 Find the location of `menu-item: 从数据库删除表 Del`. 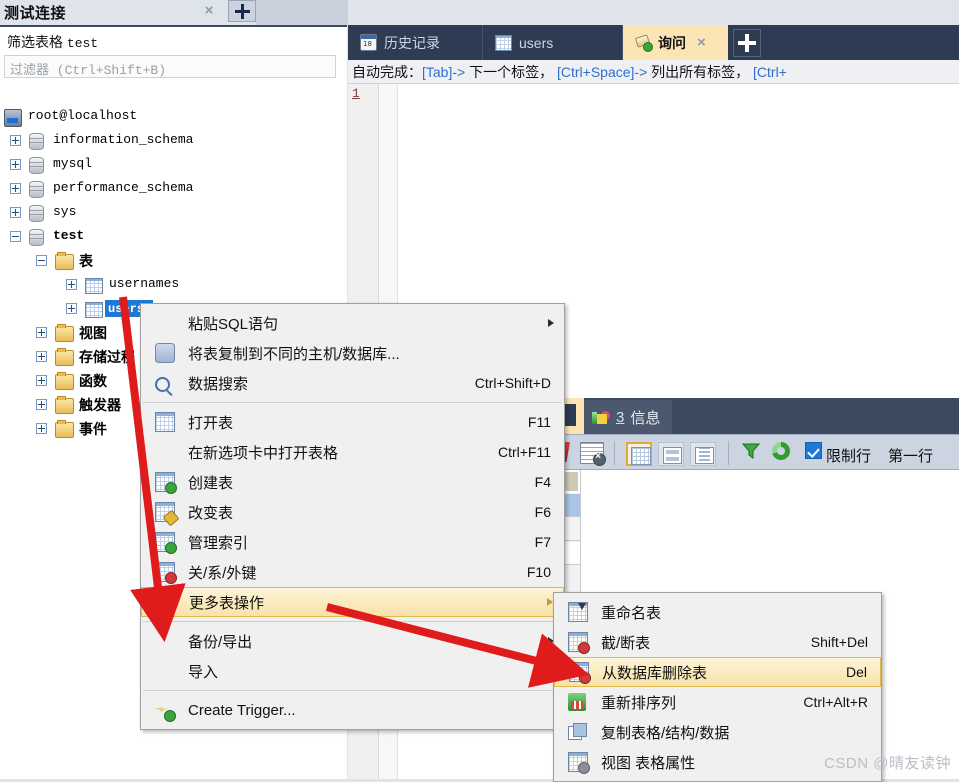

menu-item: 从数据库删除表 Del is located at coordinates (717, 672).